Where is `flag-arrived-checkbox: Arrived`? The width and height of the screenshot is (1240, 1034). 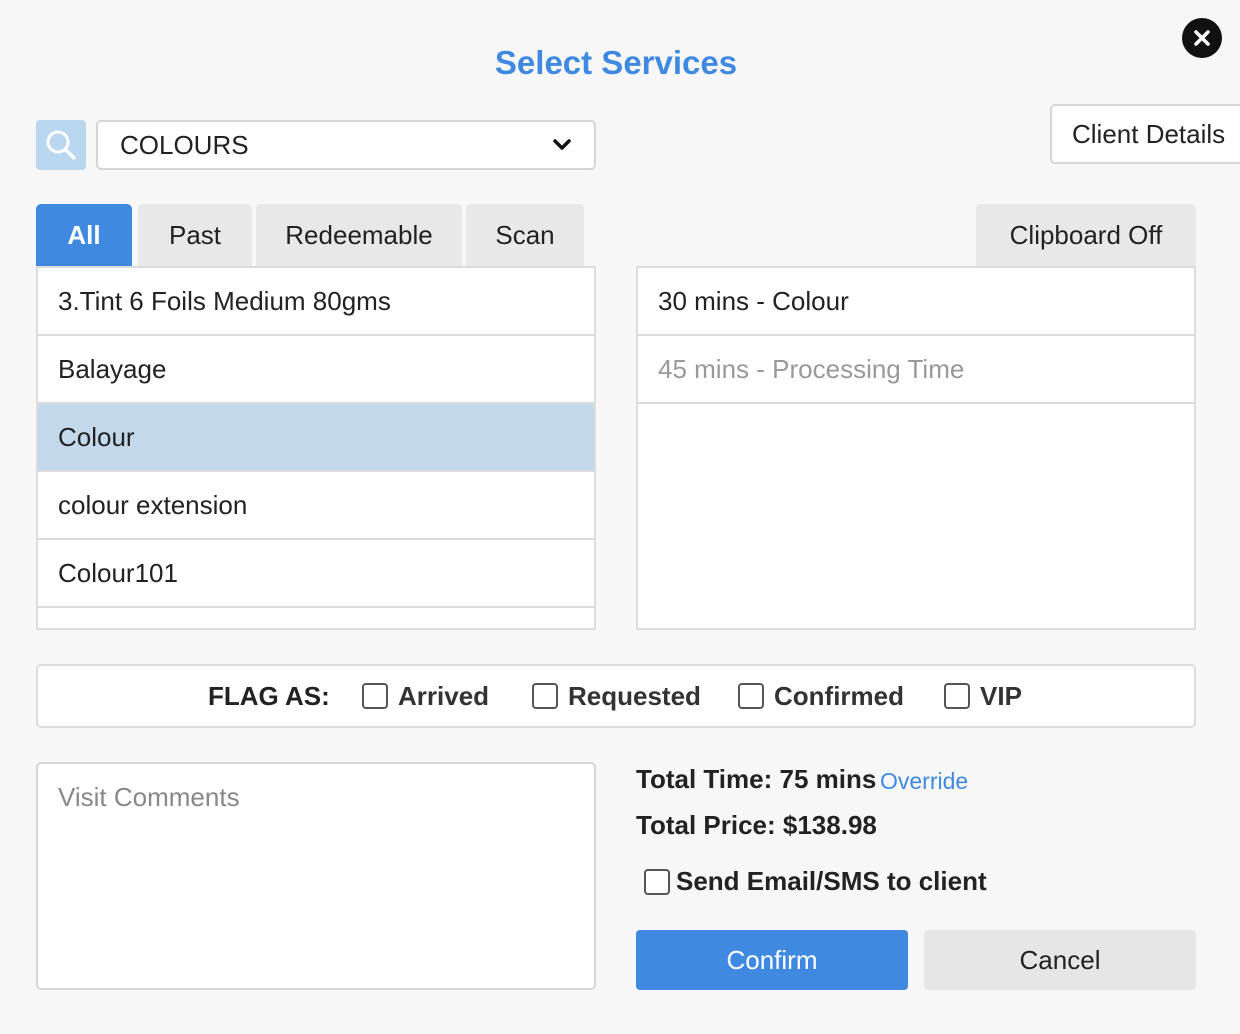 flag-arrived-checkbox: Arrived is located at coordinates (425, 696).